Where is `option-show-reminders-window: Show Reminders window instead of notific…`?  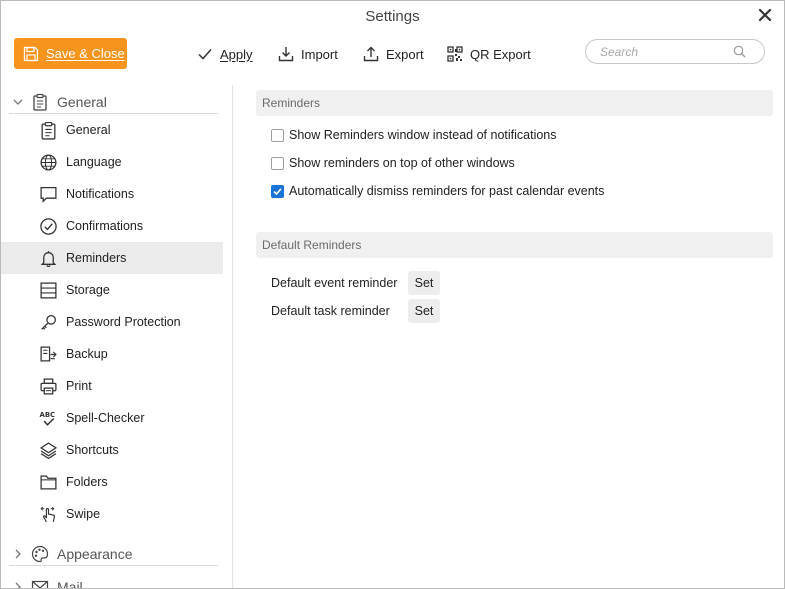
option-show-reminders-window: Show Reminders window instead of notific… is located at coordinates (414, 135).